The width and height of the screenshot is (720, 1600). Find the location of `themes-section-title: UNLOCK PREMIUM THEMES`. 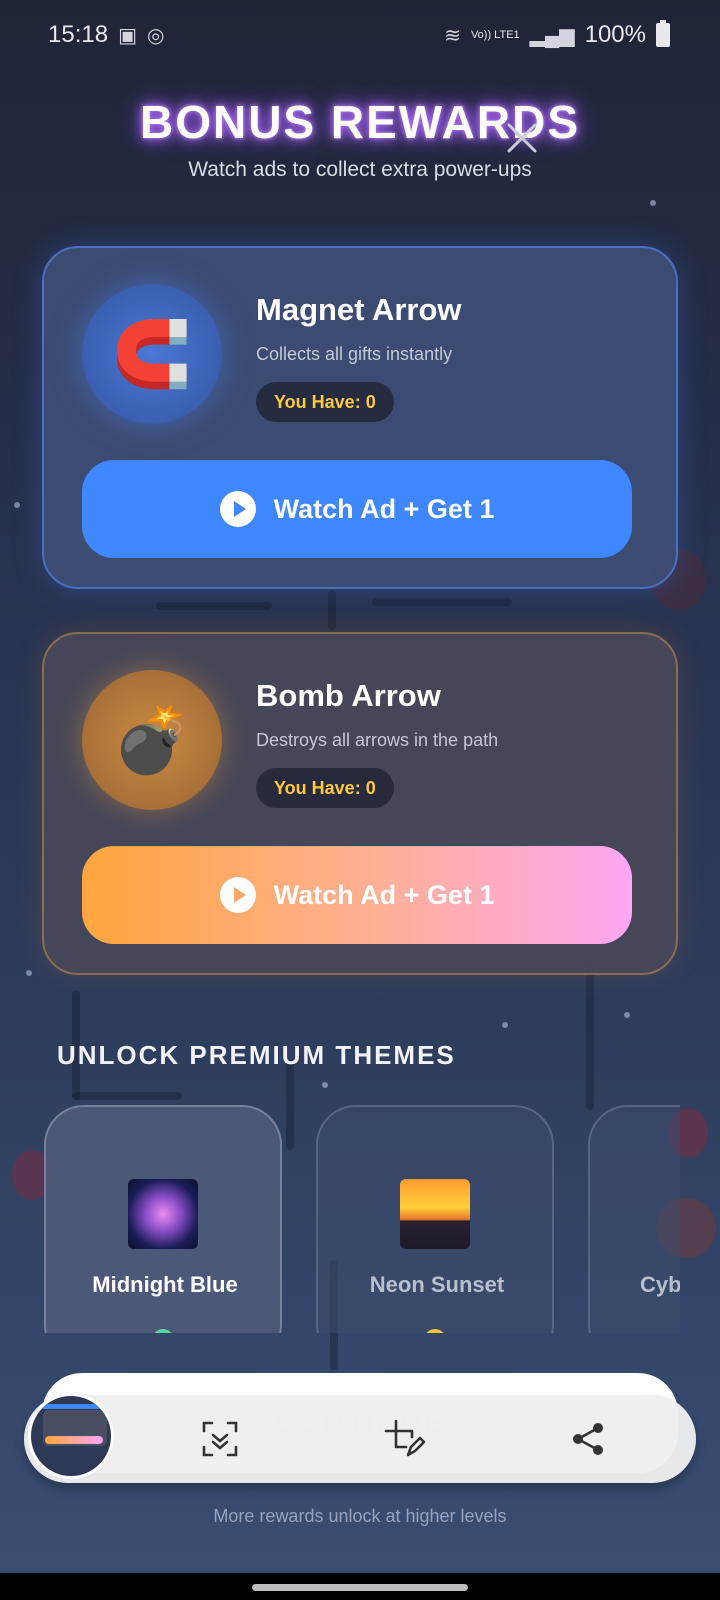

themes-section-title: UNLOCK PREMIUM THEMES is located at coordinates (256, 1055).